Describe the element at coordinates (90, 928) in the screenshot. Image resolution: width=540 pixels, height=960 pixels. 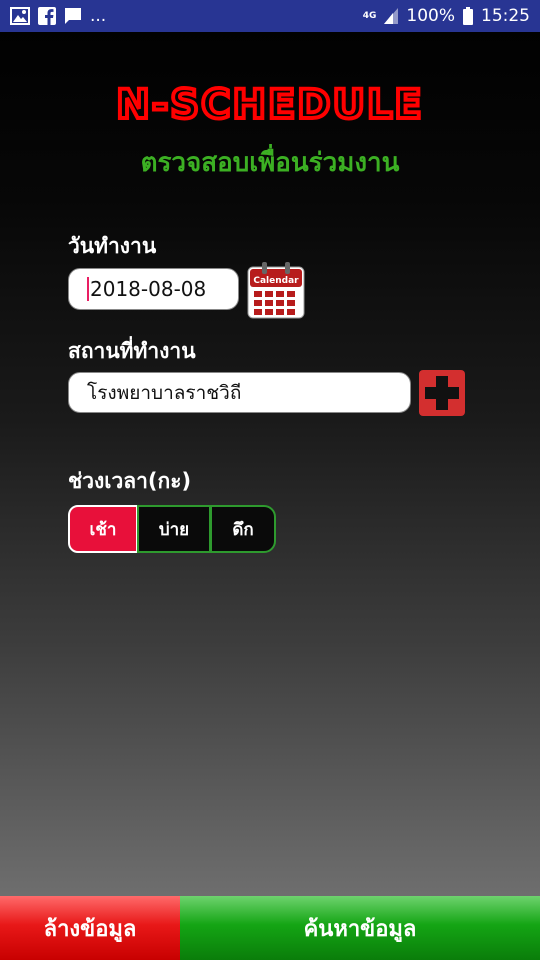
I see `clear-button: ล้างข้อมูล` at that location.